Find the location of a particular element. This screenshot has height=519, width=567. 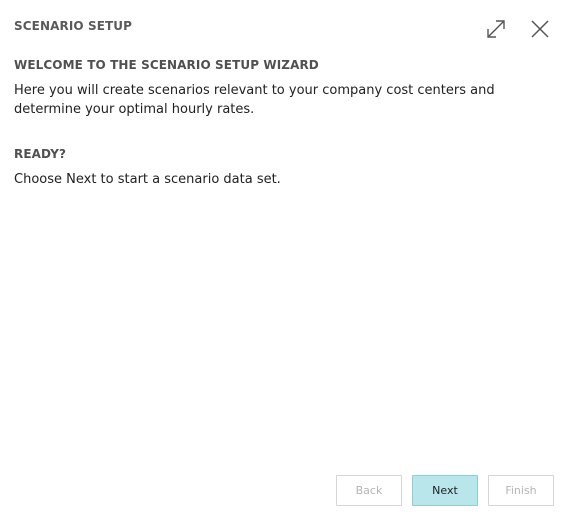

dialog-title: SCENARIO SETUP is located at coordinates (73, 26).